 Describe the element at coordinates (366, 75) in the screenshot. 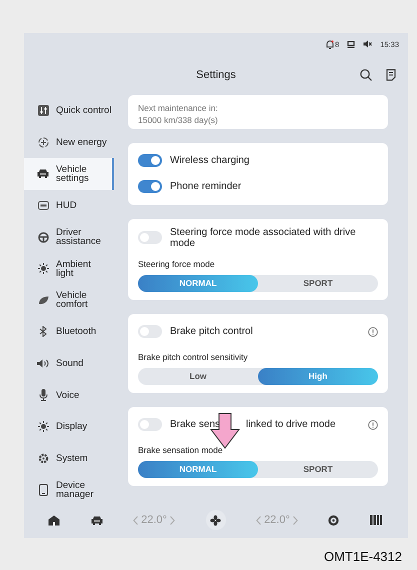

I see `search-icon` at that location.